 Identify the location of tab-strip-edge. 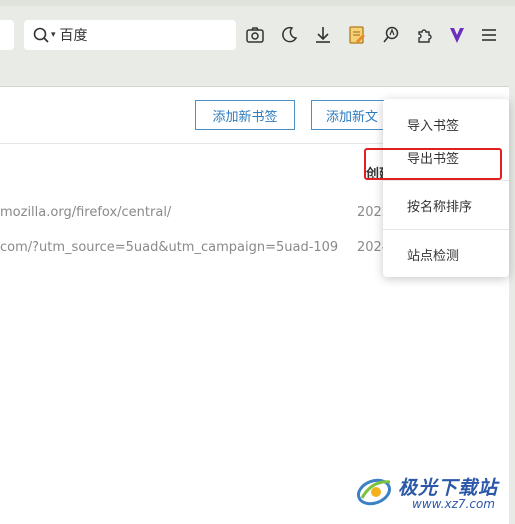
(257, 3).